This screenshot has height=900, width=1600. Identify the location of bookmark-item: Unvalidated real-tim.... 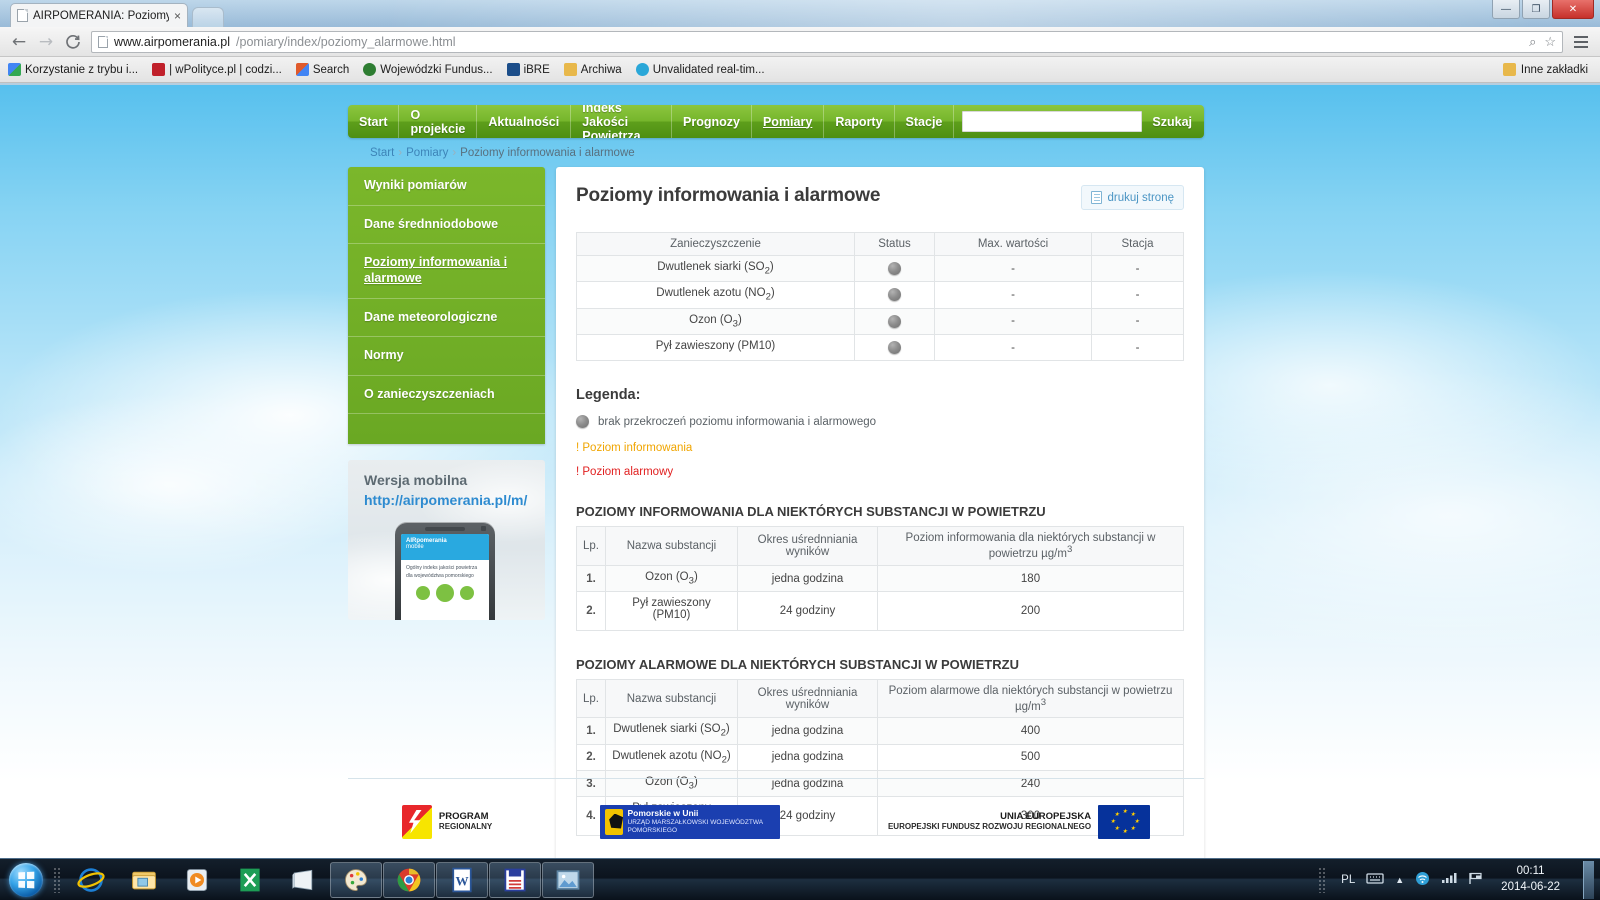
(700, 69).